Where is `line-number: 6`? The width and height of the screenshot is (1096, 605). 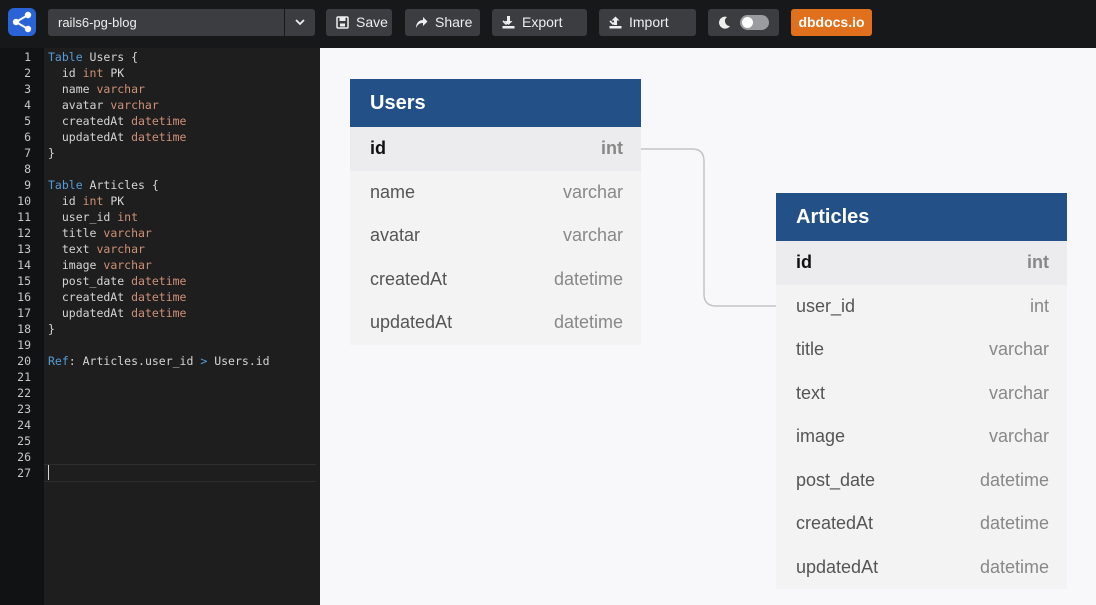
line-number: 6 is located at coordinates (27, 137).